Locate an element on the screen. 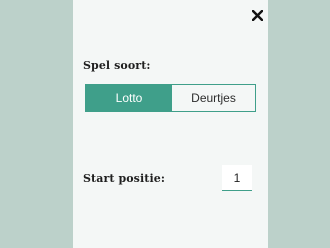 Image resolution: width=330 pixels, height=248 pixels. game-type-option-deurtjes: Deurtjes is located at coordinates (213, 98).